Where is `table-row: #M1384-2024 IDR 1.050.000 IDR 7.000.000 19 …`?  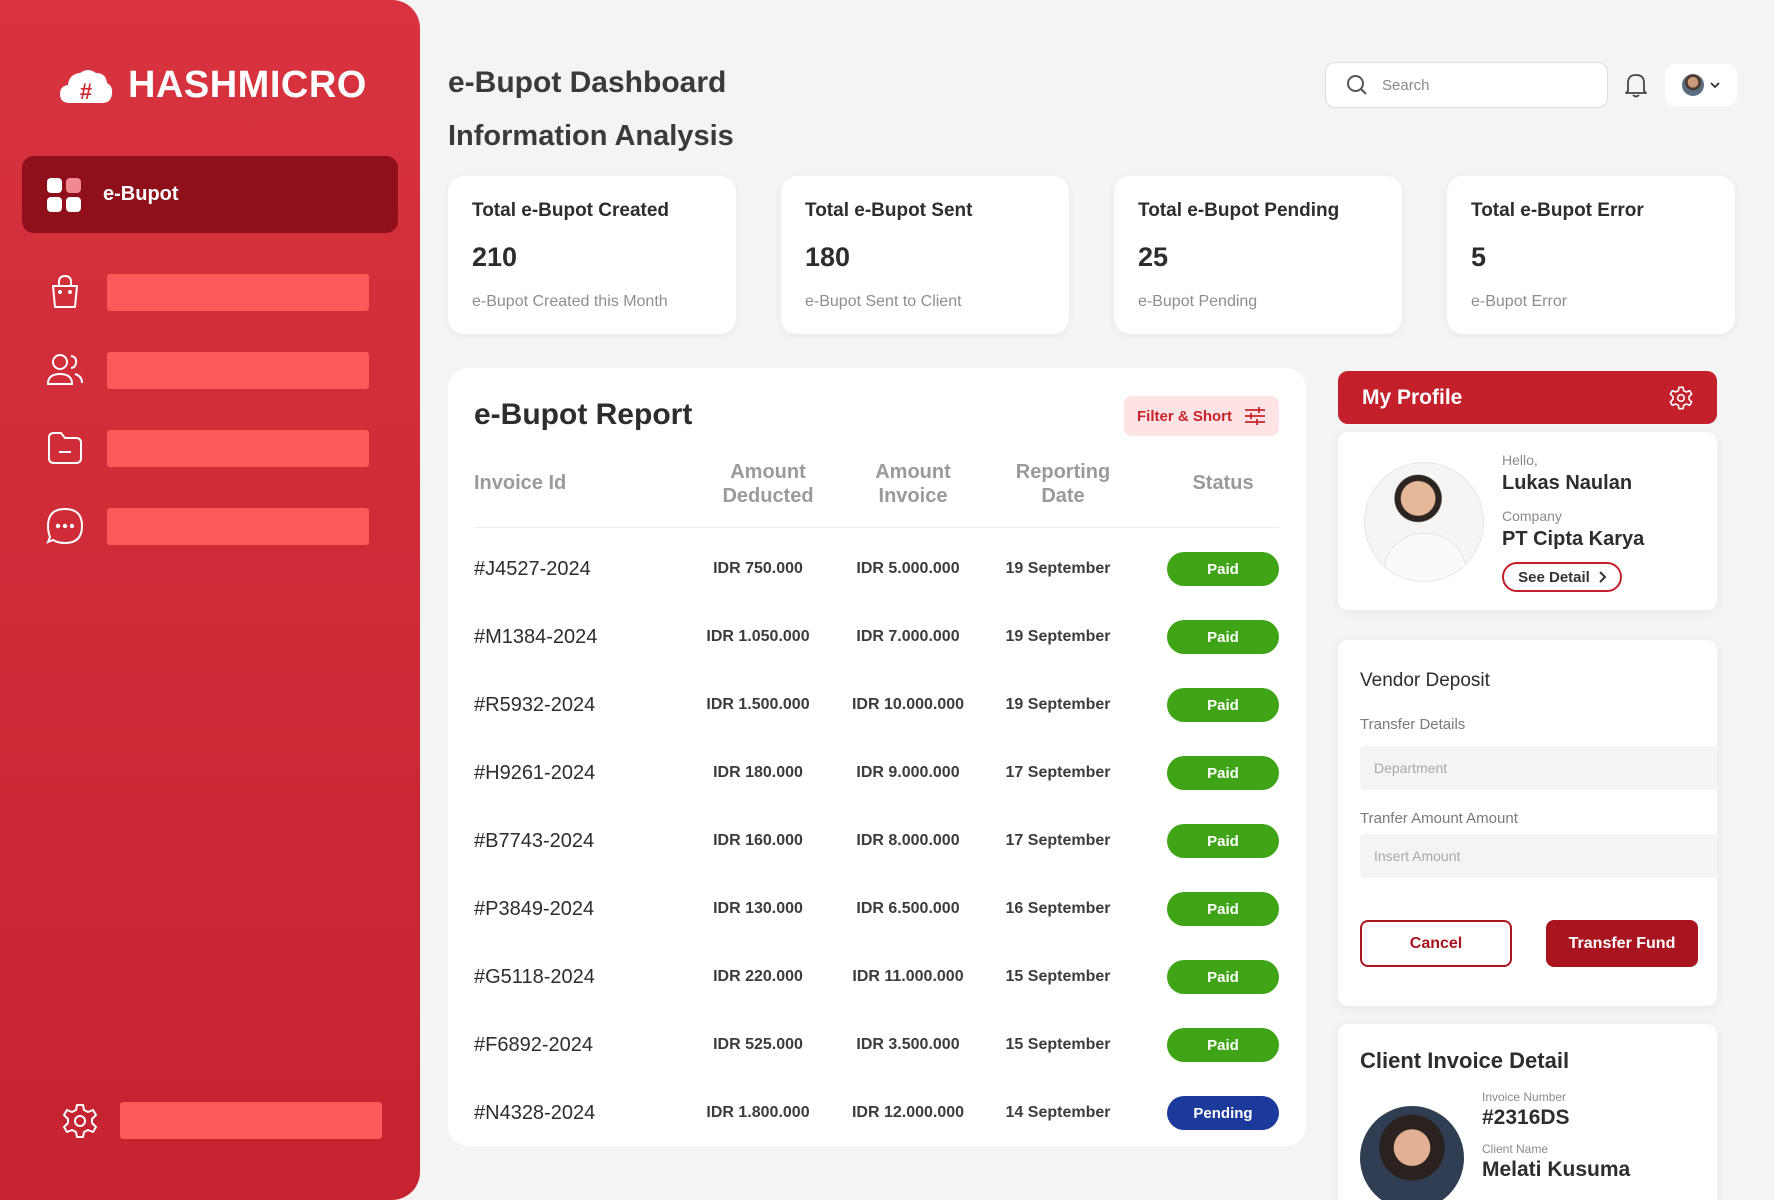
table-row: #M1384-2024 IDR 1.050.000 IDR 7.000.000 19 … is located at coordinates (876, 638).